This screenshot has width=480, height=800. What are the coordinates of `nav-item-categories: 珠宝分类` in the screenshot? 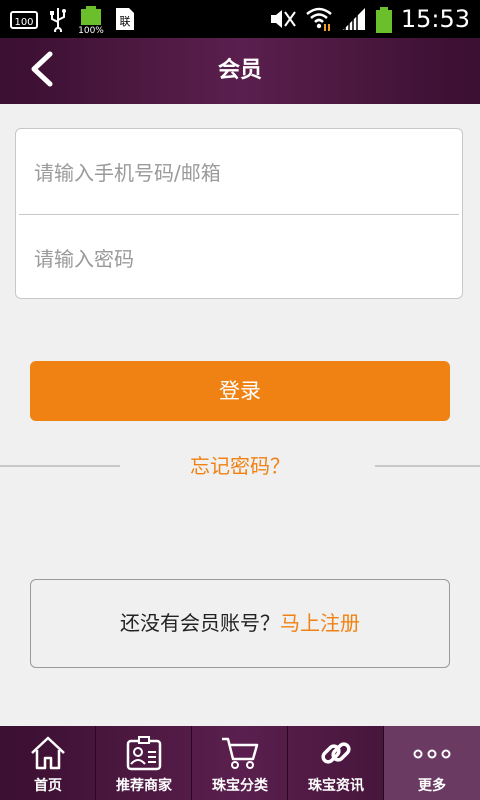 It's located at (240, 763).